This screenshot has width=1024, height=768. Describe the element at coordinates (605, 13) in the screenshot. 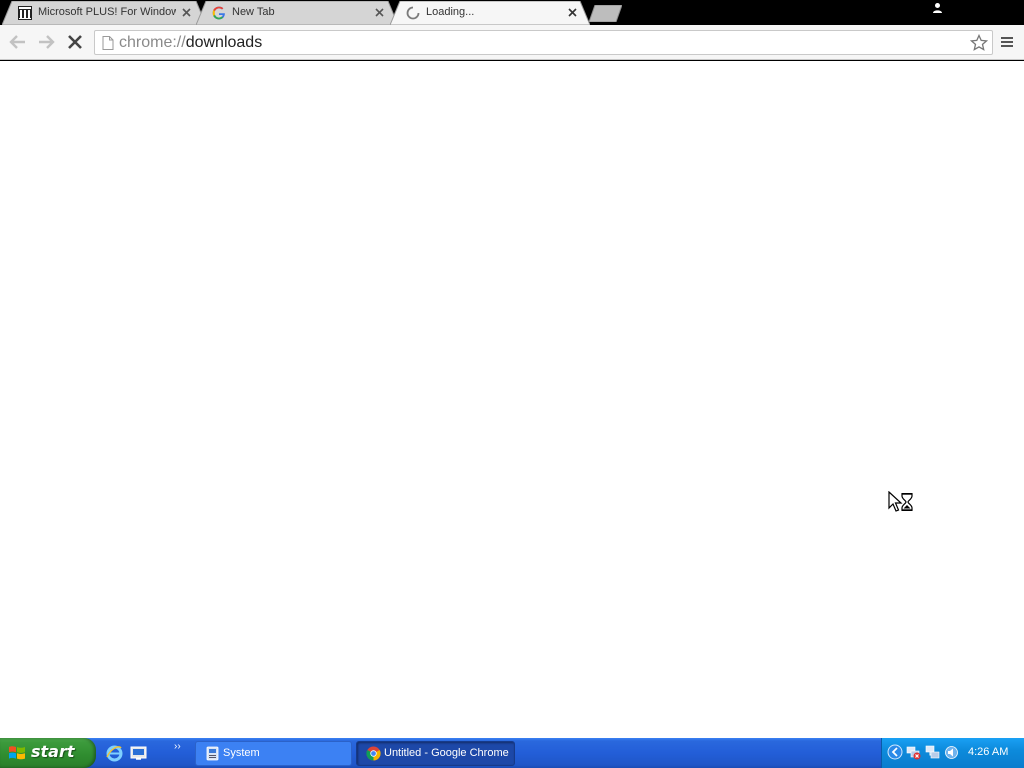

I see `new-tab-button` at that location.